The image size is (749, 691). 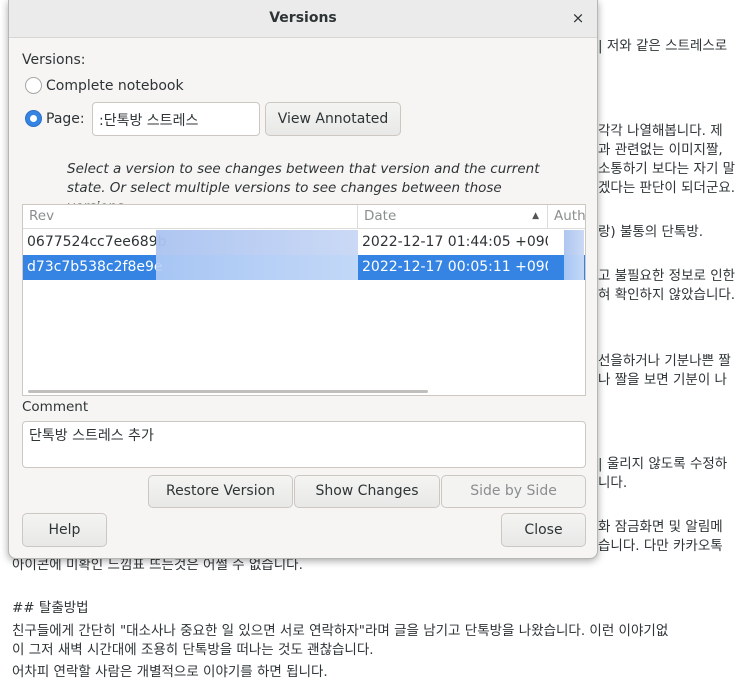 What do you see at coordinates (64, 530) in the screenshot?
I see `help-button: Help` at bounding box center [64, 530].